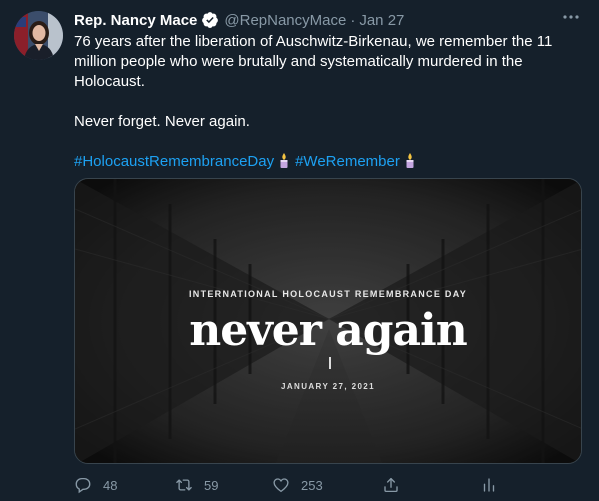  What do you see at coordinates (489, 485) in the screenshot?
I see `analytics-icon` at bounding box center [489, 485].